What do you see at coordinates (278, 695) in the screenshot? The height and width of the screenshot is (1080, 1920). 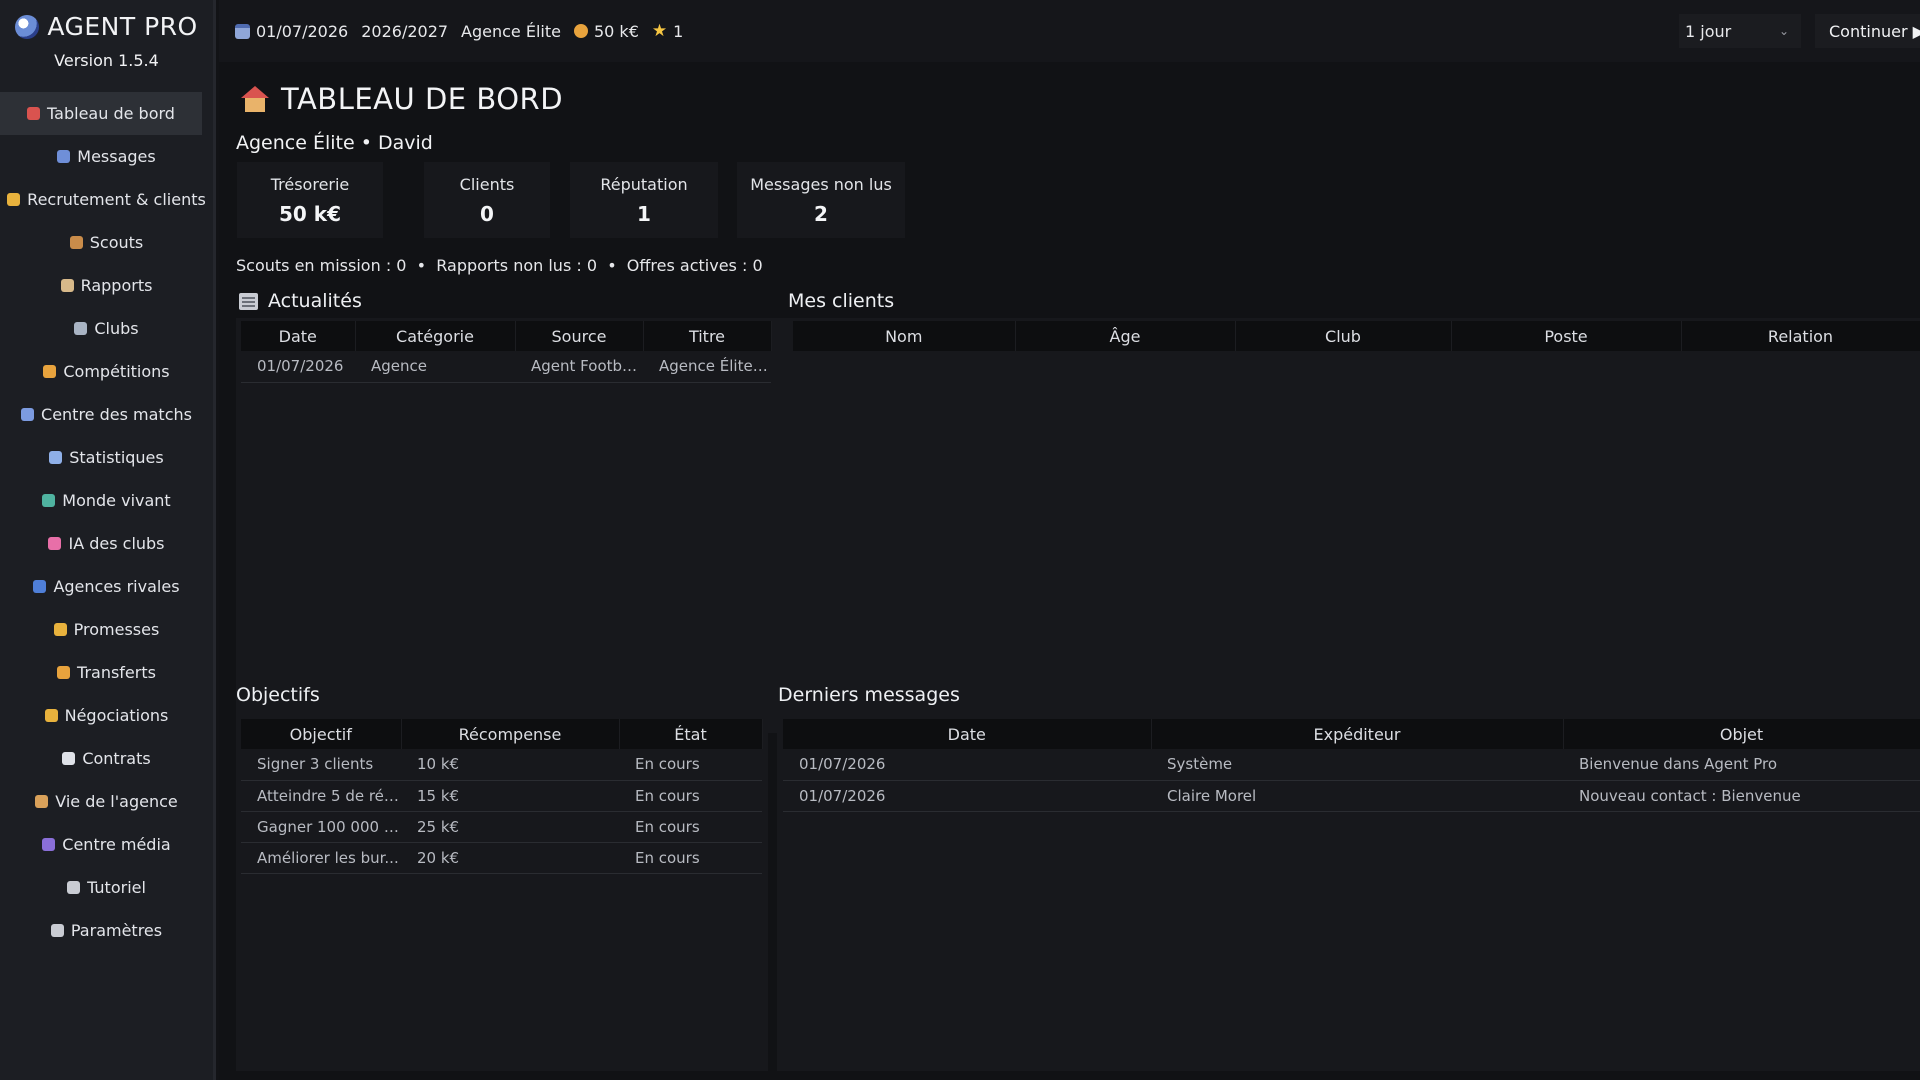 I see `objectives-title-text: Objectifs` at bounding box center [278, 695].